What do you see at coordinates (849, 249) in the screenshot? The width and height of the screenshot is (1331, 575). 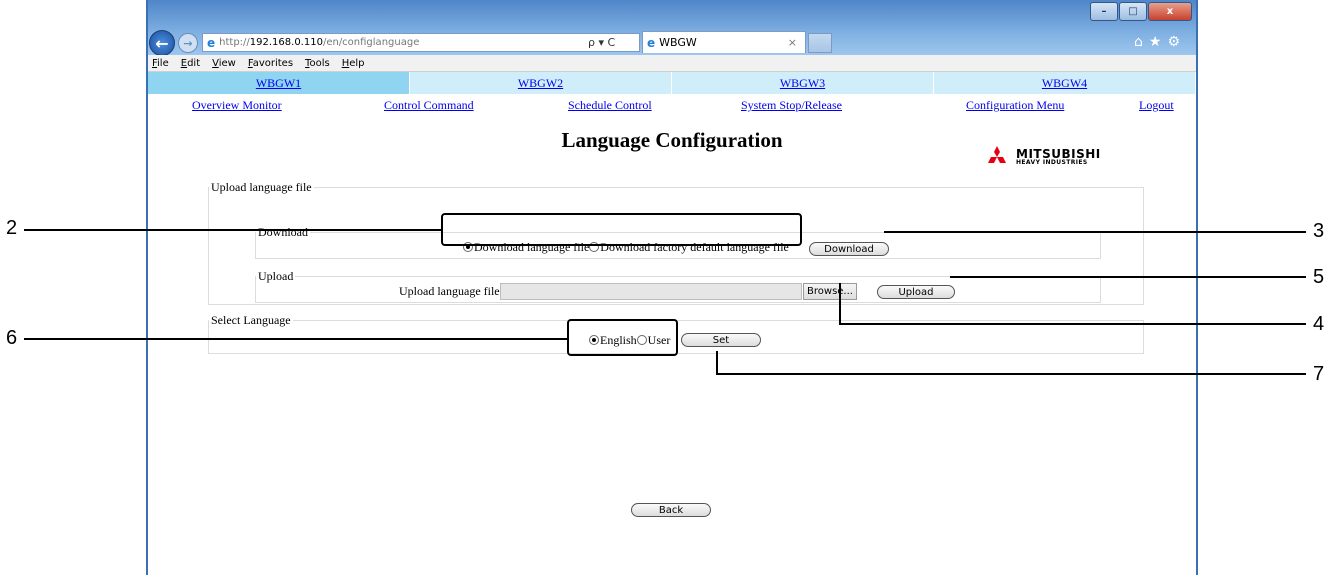 I see `download-button: Download` at bounding box center [849, 249].